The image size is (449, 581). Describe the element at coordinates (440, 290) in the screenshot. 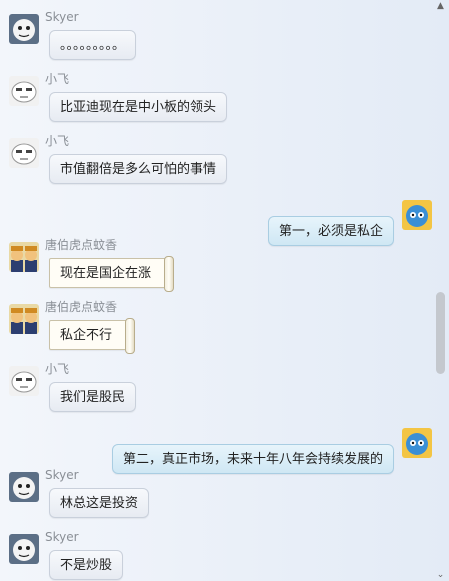

I see `chat-scrollbar: ▲ ⌄` at that location.